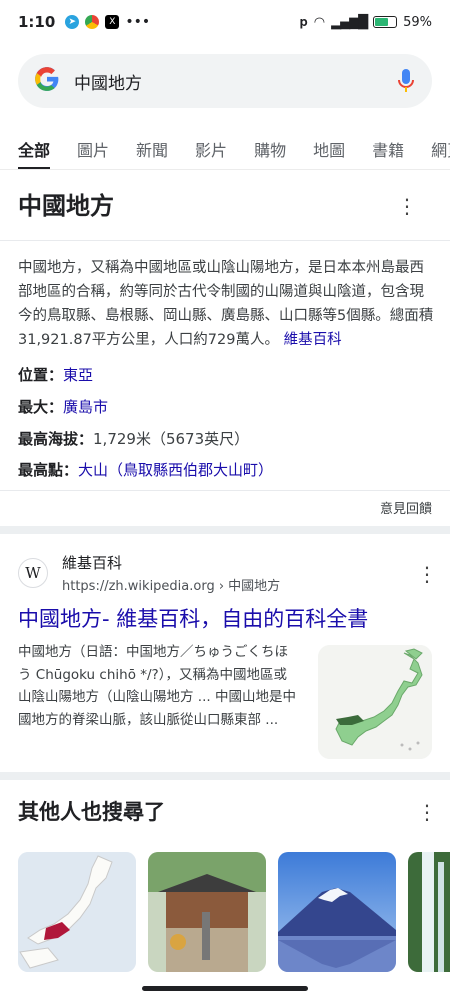 The height and width of the screenshot is (1000, 450). I want to click on result-title-link: 中國地方- 維基百科，自由的百科全書, so click(193, 618).